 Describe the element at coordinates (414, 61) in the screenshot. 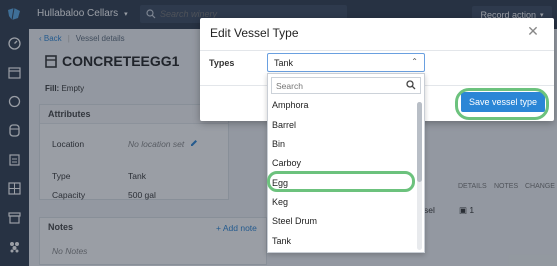

I see `chevron-up-icon: ⌃` at that location.